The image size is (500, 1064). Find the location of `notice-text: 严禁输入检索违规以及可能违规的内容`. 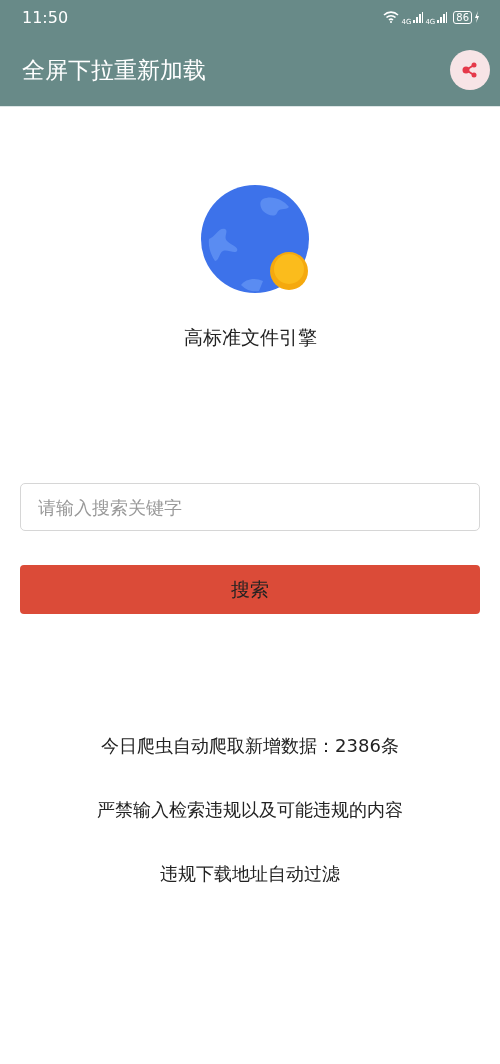

notice-text: 严禁输入检索违规以及可能违规的内容 is located at coordinates (250, 810).